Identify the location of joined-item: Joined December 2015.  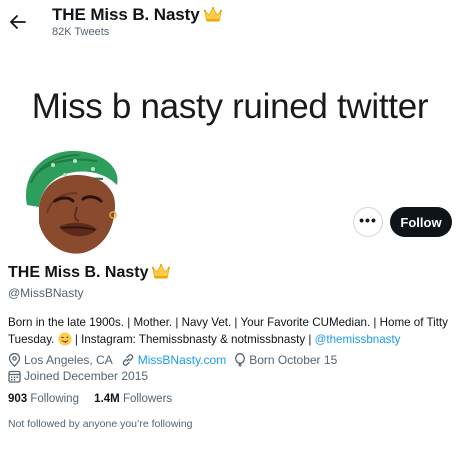
(78, 376).